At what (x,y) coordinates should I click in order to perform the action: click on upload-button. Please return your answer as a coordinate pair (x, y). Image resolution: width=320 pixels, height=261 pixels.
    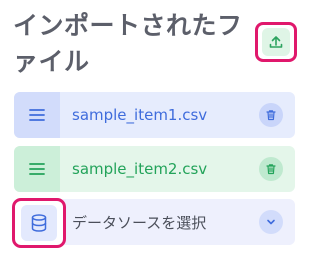
    Looking at the image, I should click on (276, 42).